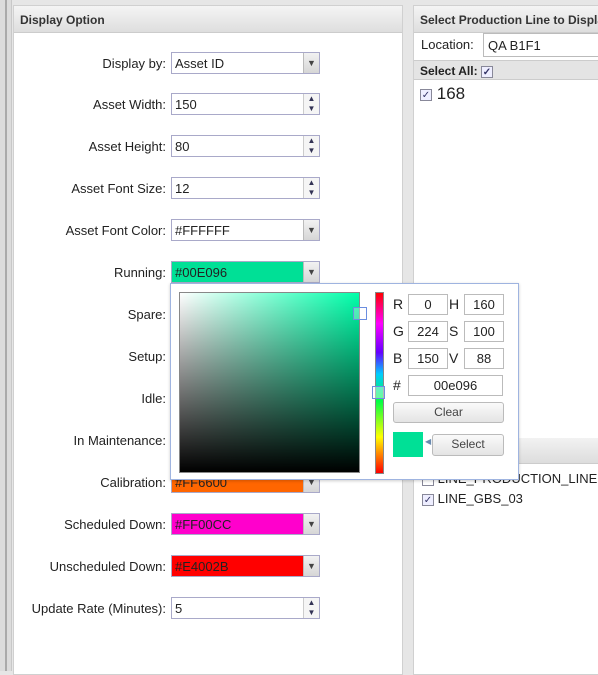 This screenshot has height=675, width=598. I want to click on line-item: ✓ 168, so click(442, 94).